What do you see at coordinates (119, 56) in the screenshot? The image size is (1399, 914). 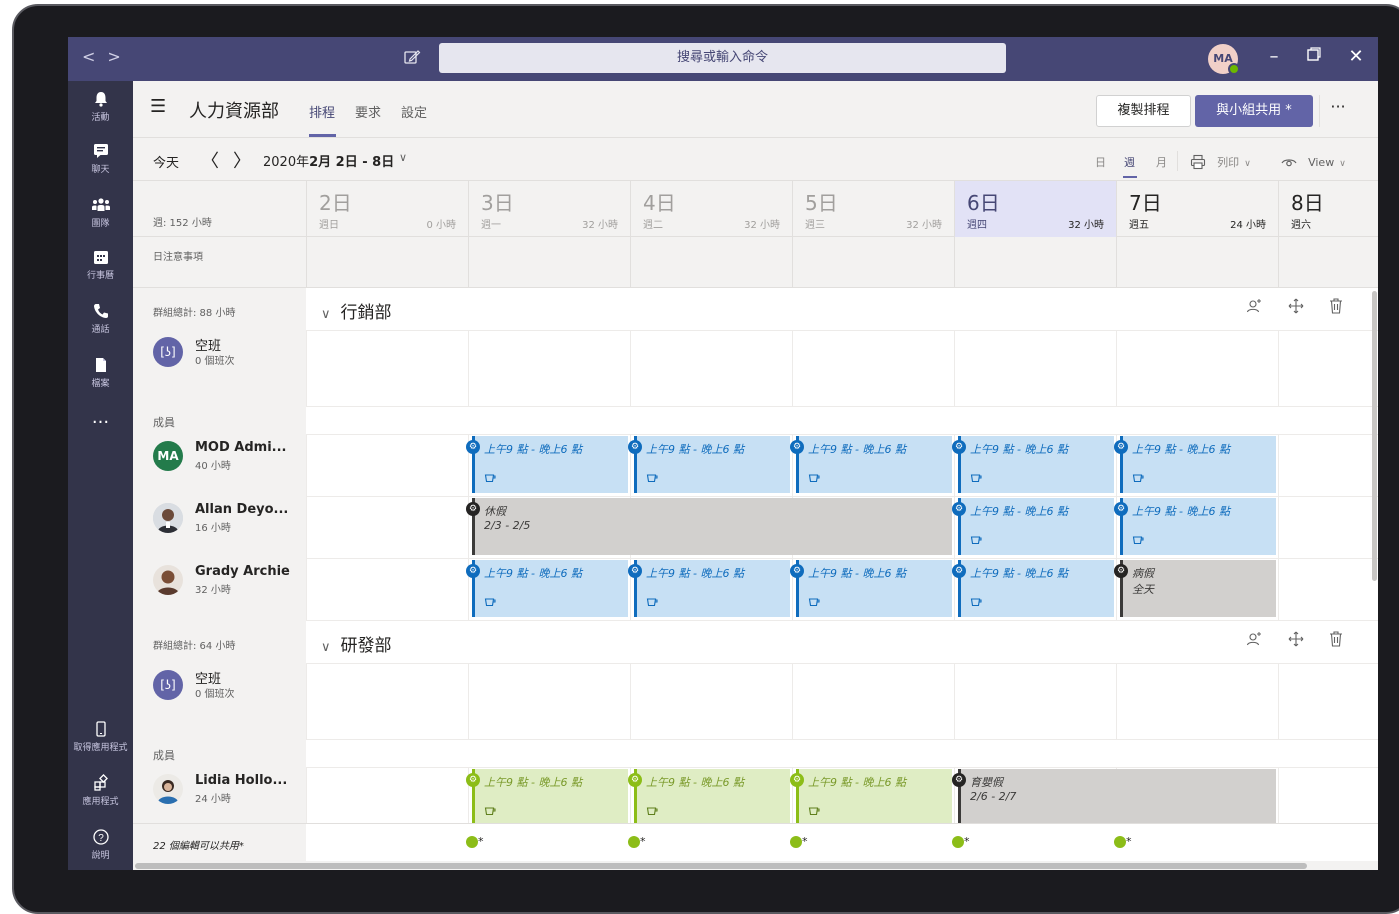 I see `forward-arrow-icon: >` at bounding box center [119, 56].